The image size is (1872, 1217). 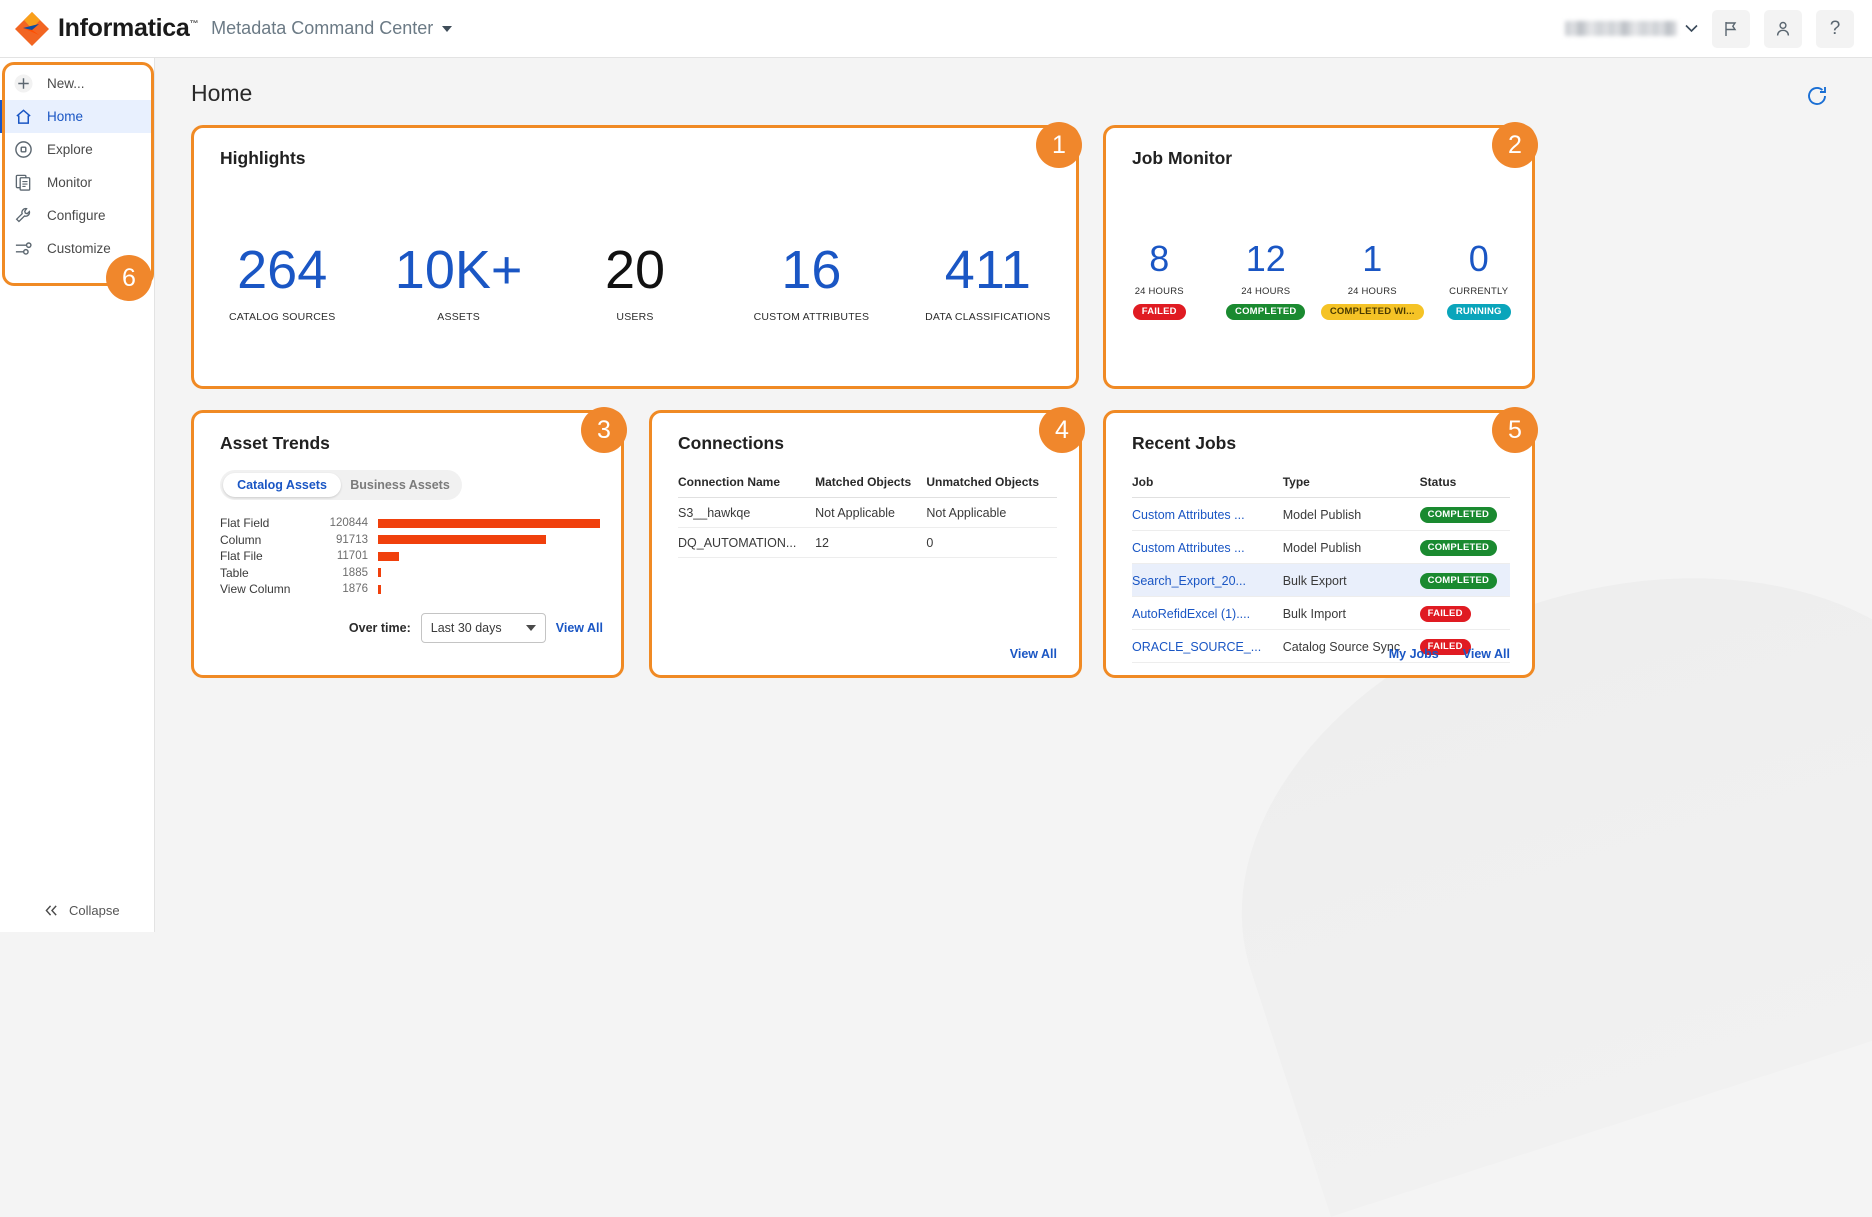 I want to click on table-row: AutoRefidExcel (1).... Bulk Import FAILED, so click(x=1321, y=613).